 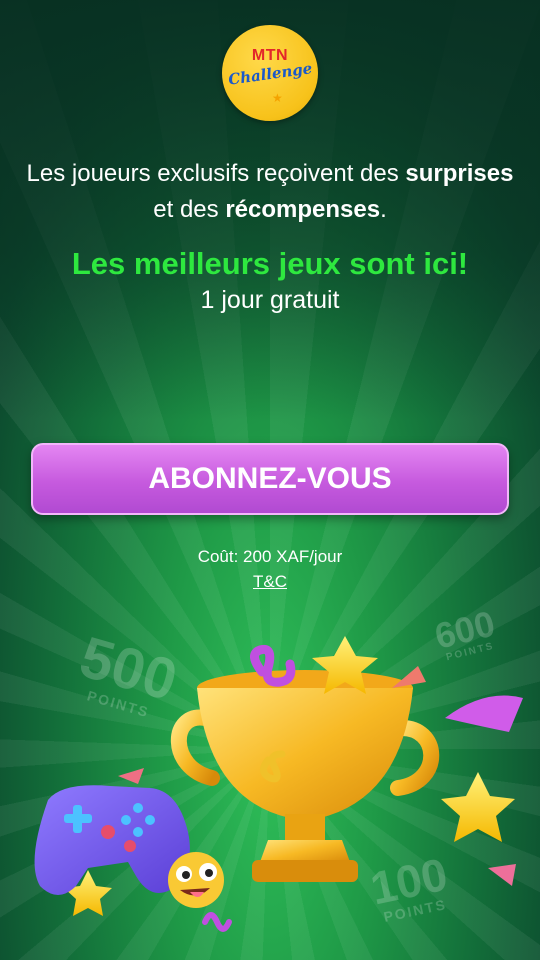 I want to click on cost-text: Coût: 200 XAF/jour, so click(x=270, y=556).